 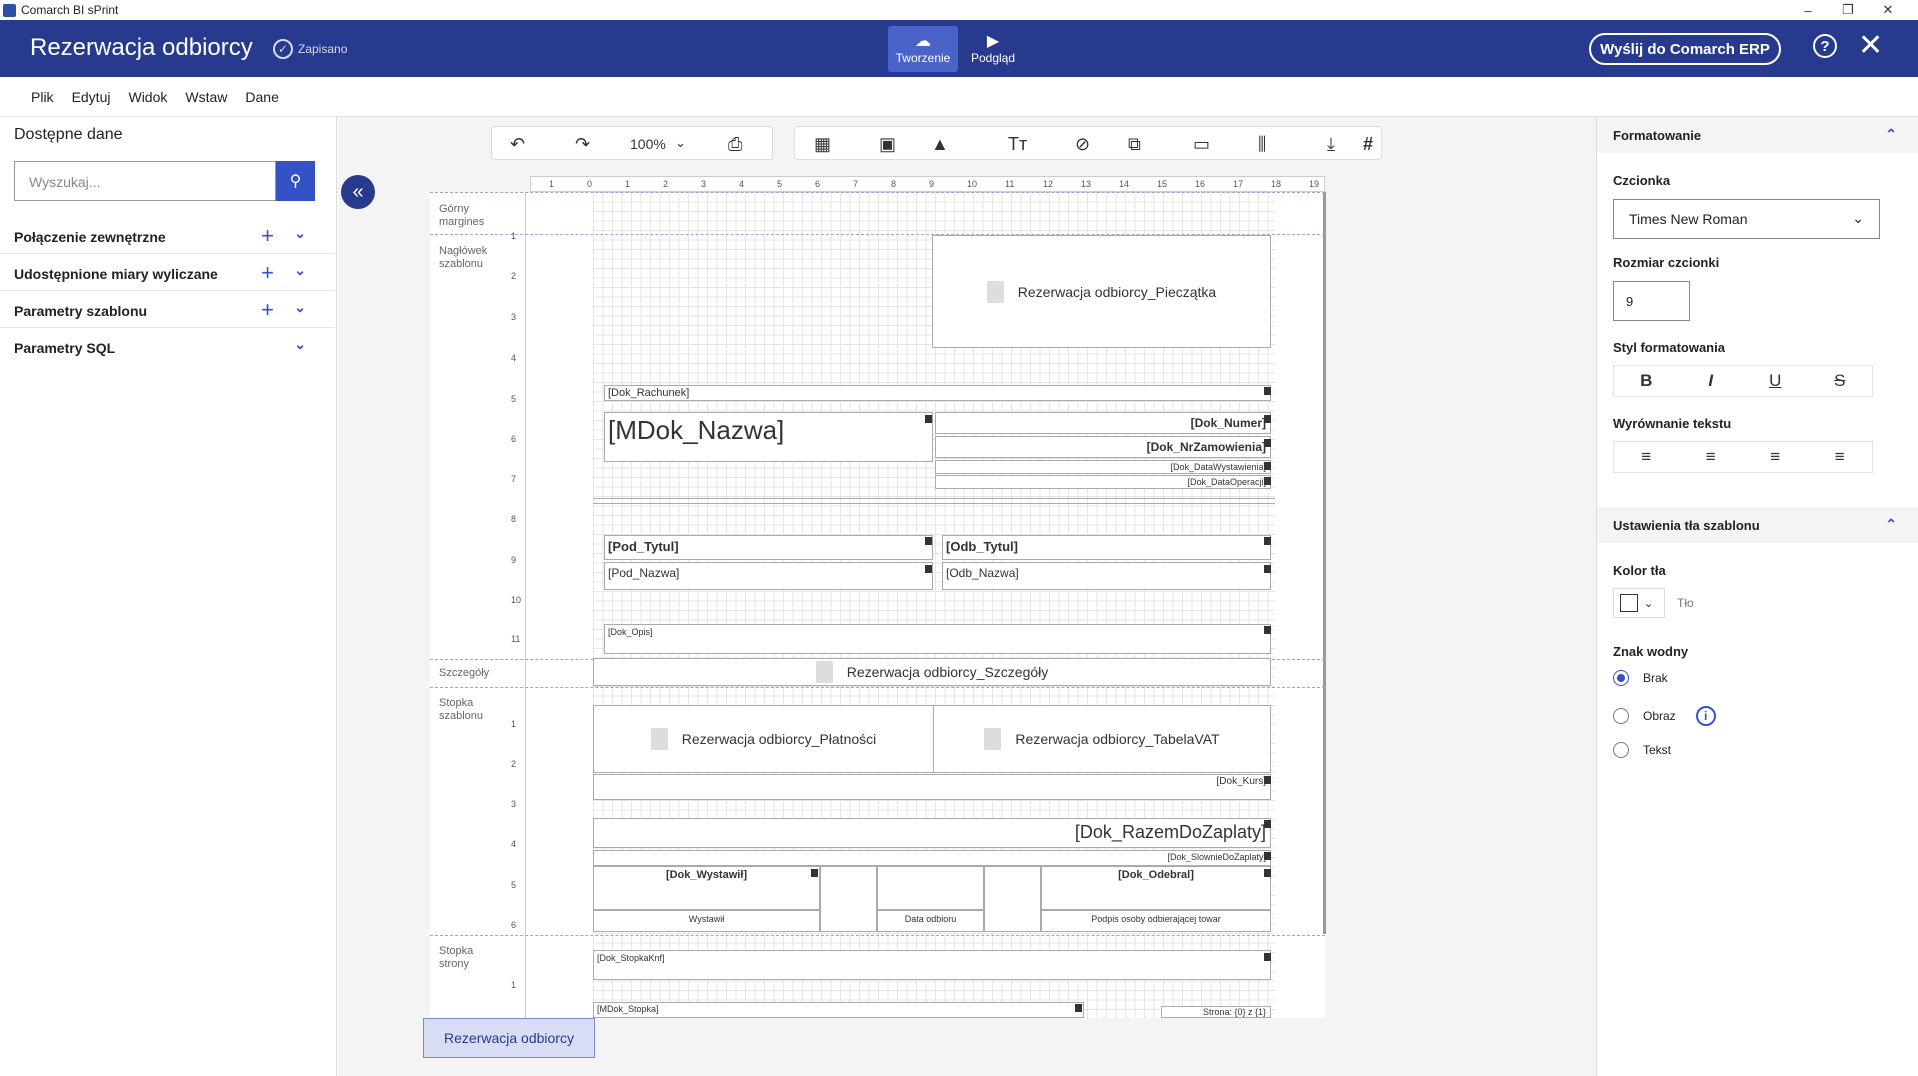 I want to click on watermark-none-radio: Brak, so click(x=1640, y=678).